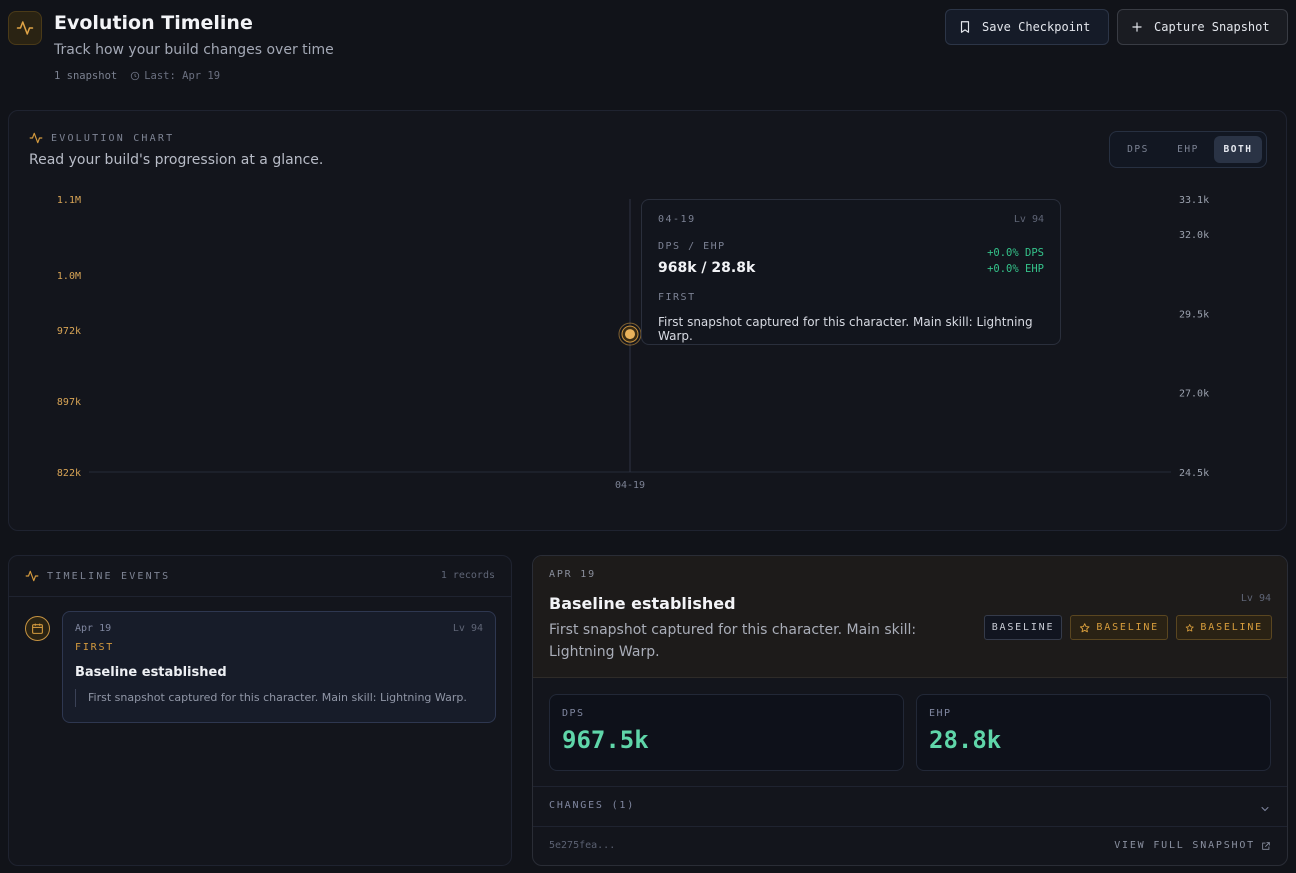  I want to click on left-axis-tick-label: 1.1M, so click(69, 200).